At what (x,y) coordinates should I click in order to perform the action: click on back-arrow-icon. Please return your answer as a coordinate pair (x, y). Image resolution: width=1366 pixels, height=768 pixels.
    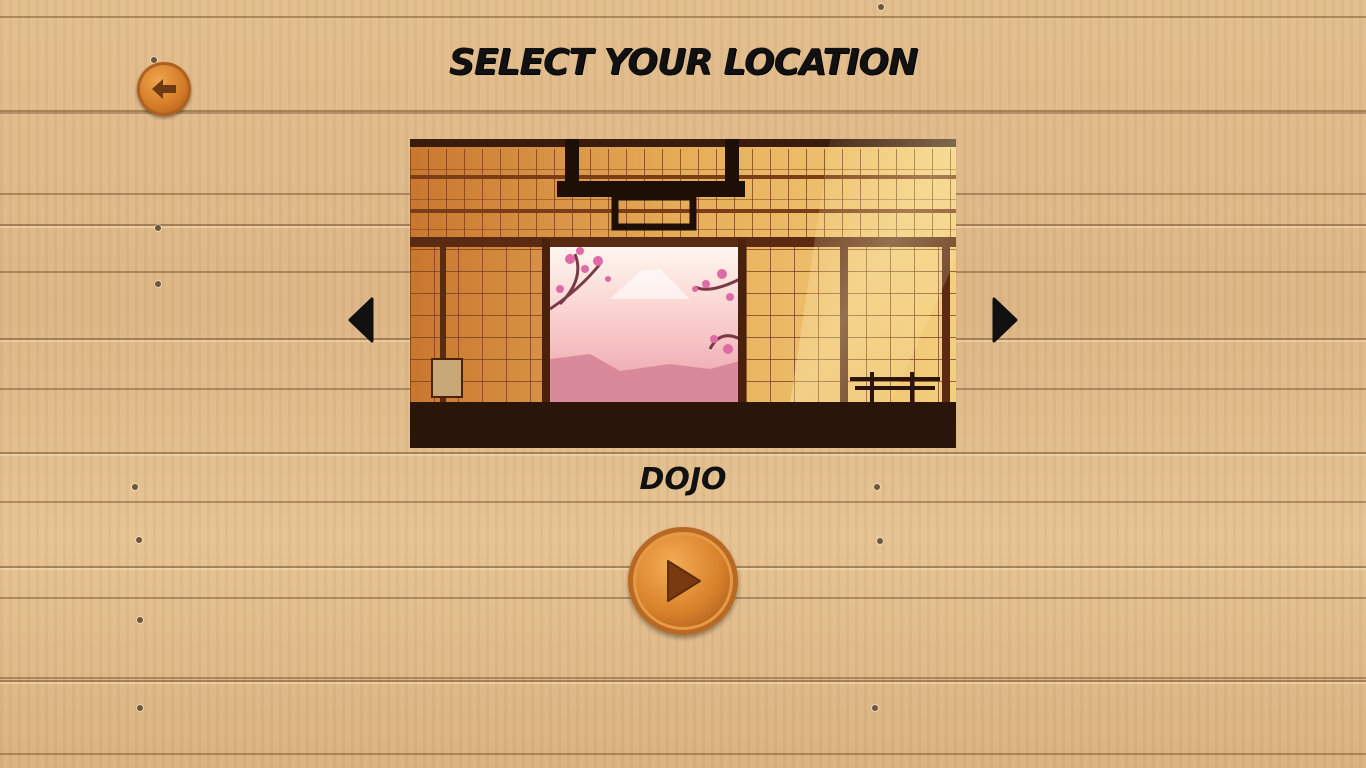
    Looking at the image, I should click on (164, 89).